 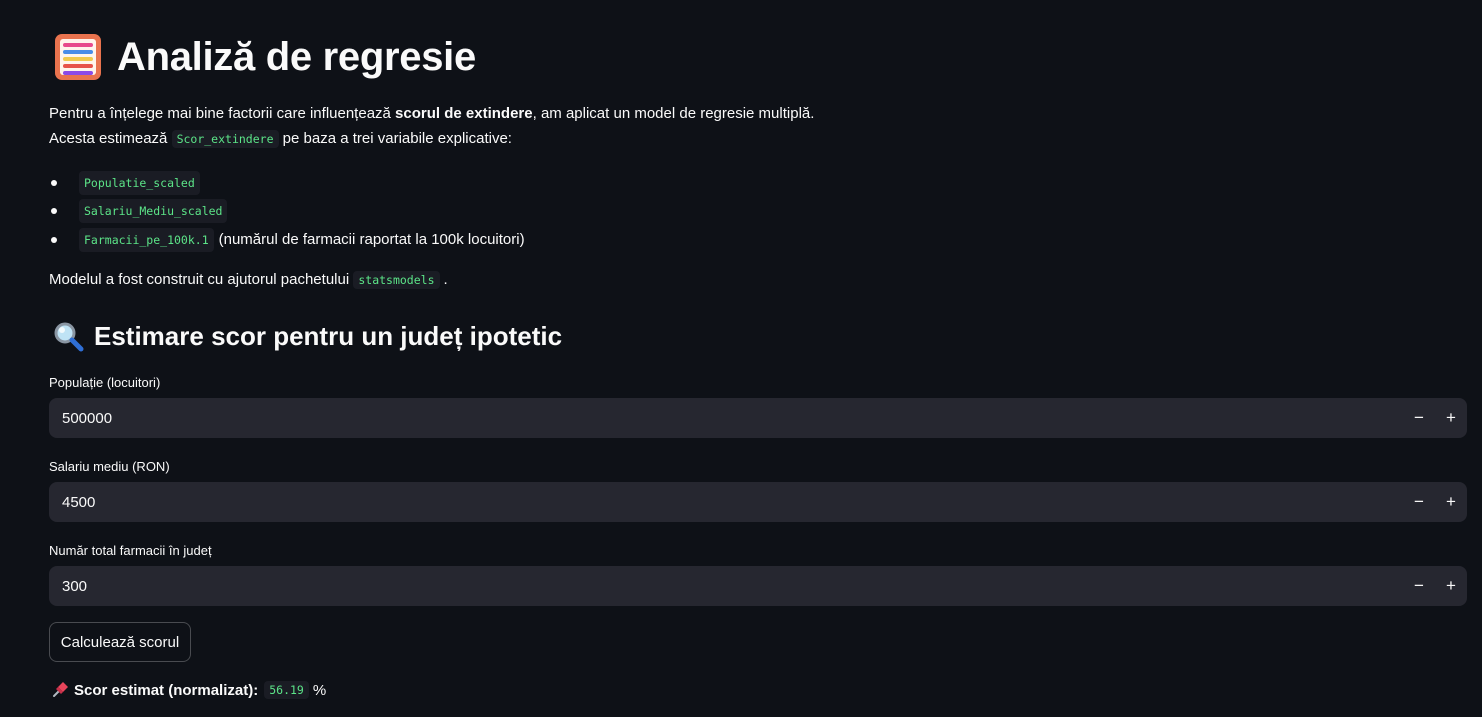 I want to click on pharmacies-input-wrapper: − +, so click(x=758, y=586).